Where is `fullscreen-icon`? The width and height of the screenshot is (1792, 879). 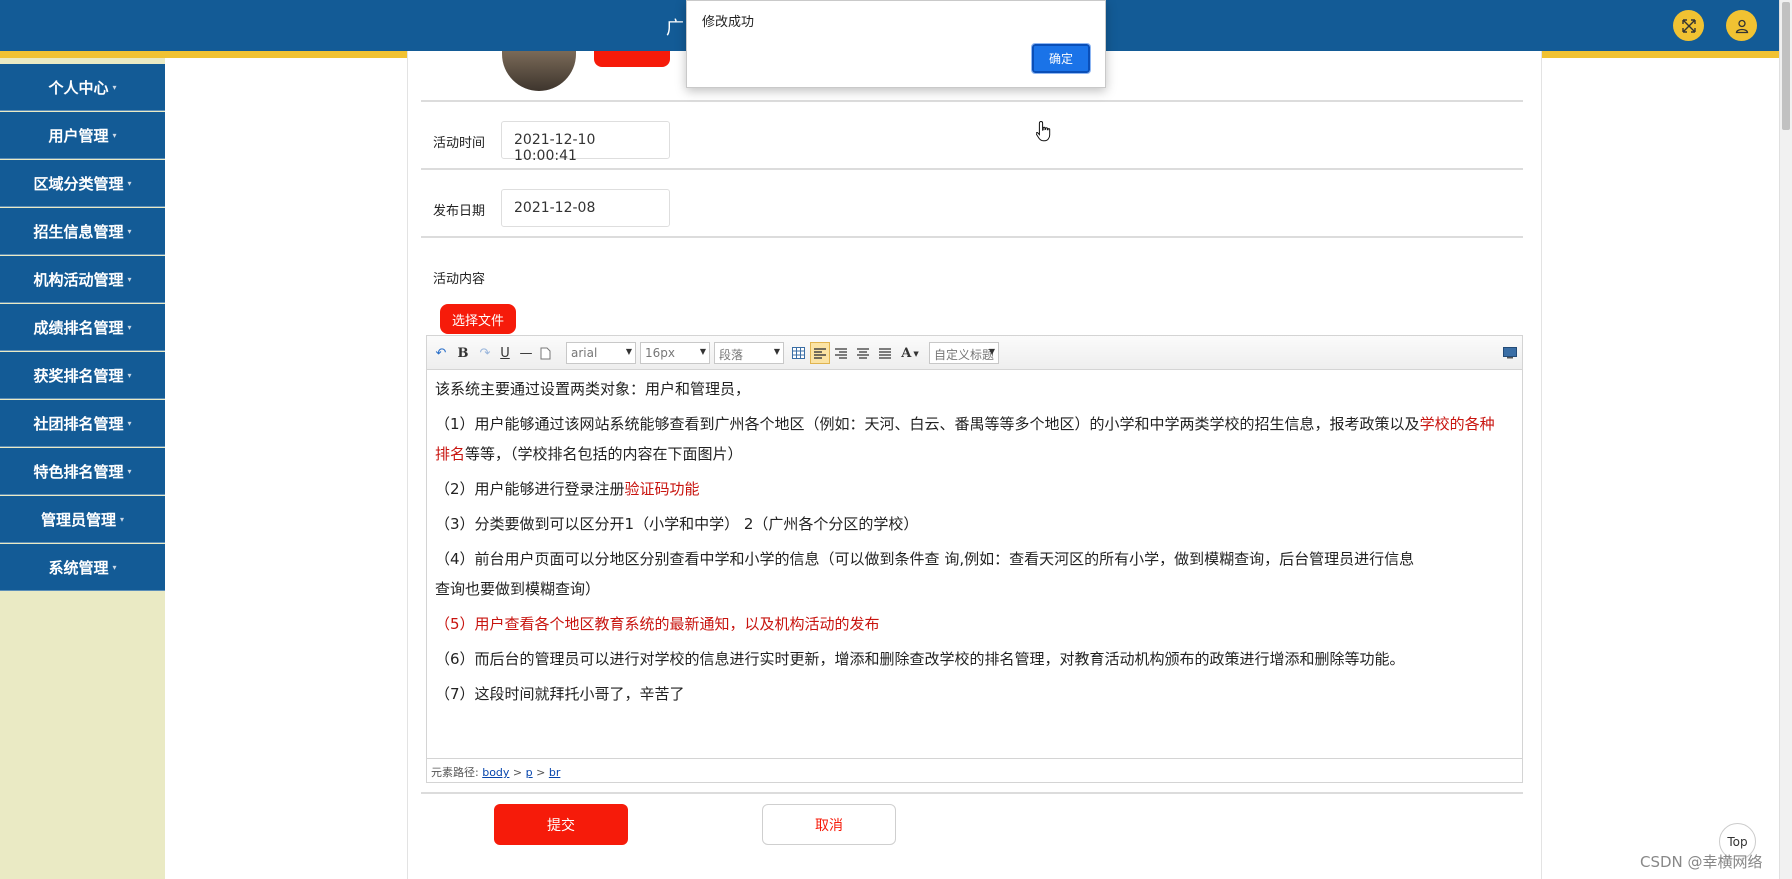 fullscreen-icon is located at coordinates (1688, 25).